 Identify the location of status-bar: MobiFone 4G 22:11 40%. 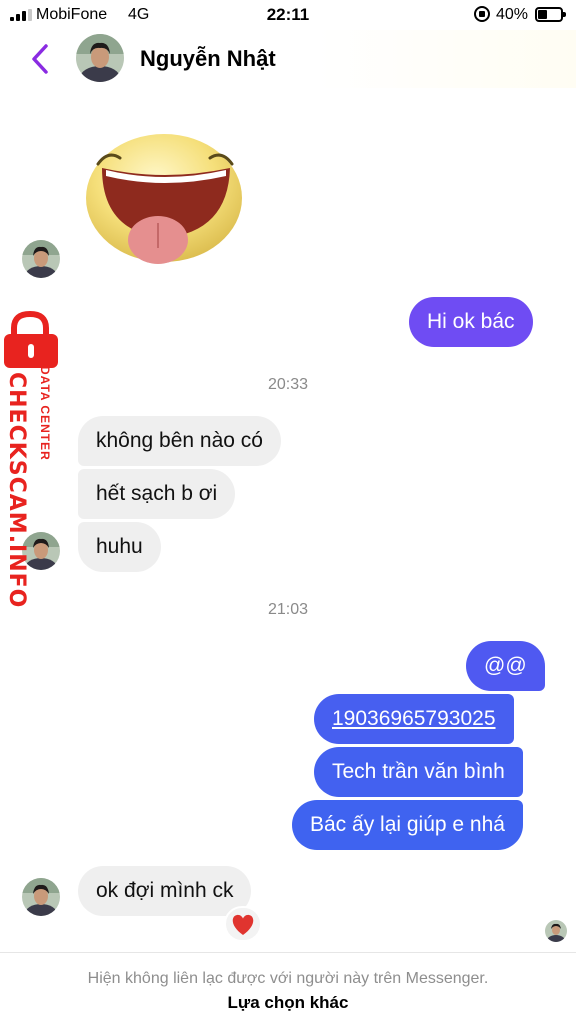
(288, 15).